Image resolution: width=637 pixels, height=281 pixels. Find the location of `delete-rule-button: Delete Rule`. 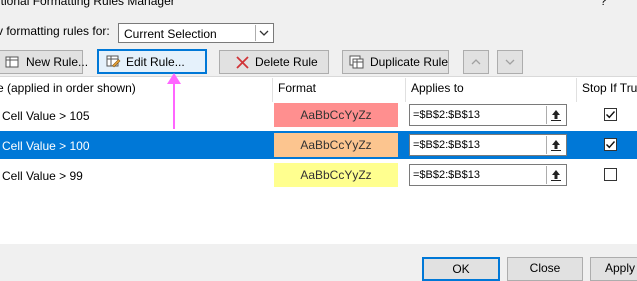

delete-rule-button: Delete Rule is located at coordinates (274, 62).